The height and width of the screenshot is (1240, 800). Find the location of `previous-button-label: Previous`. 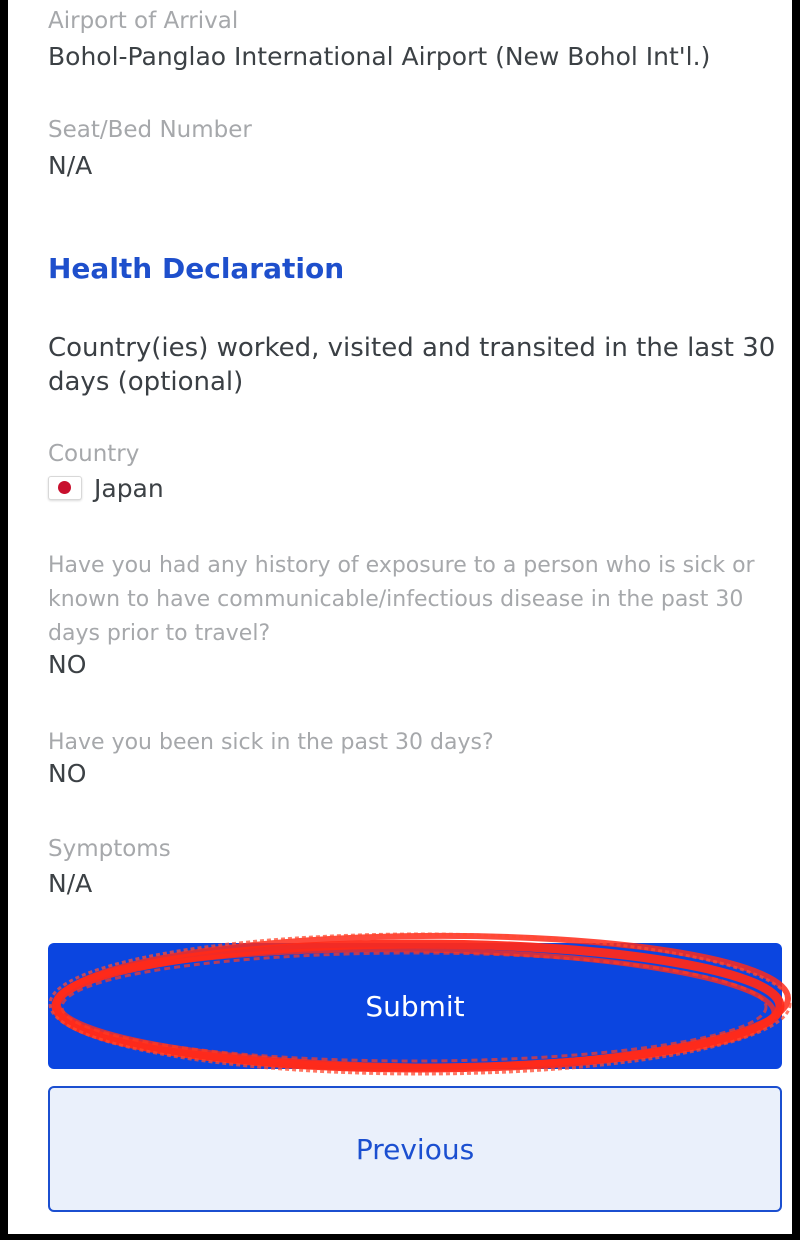

previous-button-label: Previous is located at coordinates (415, 1149).